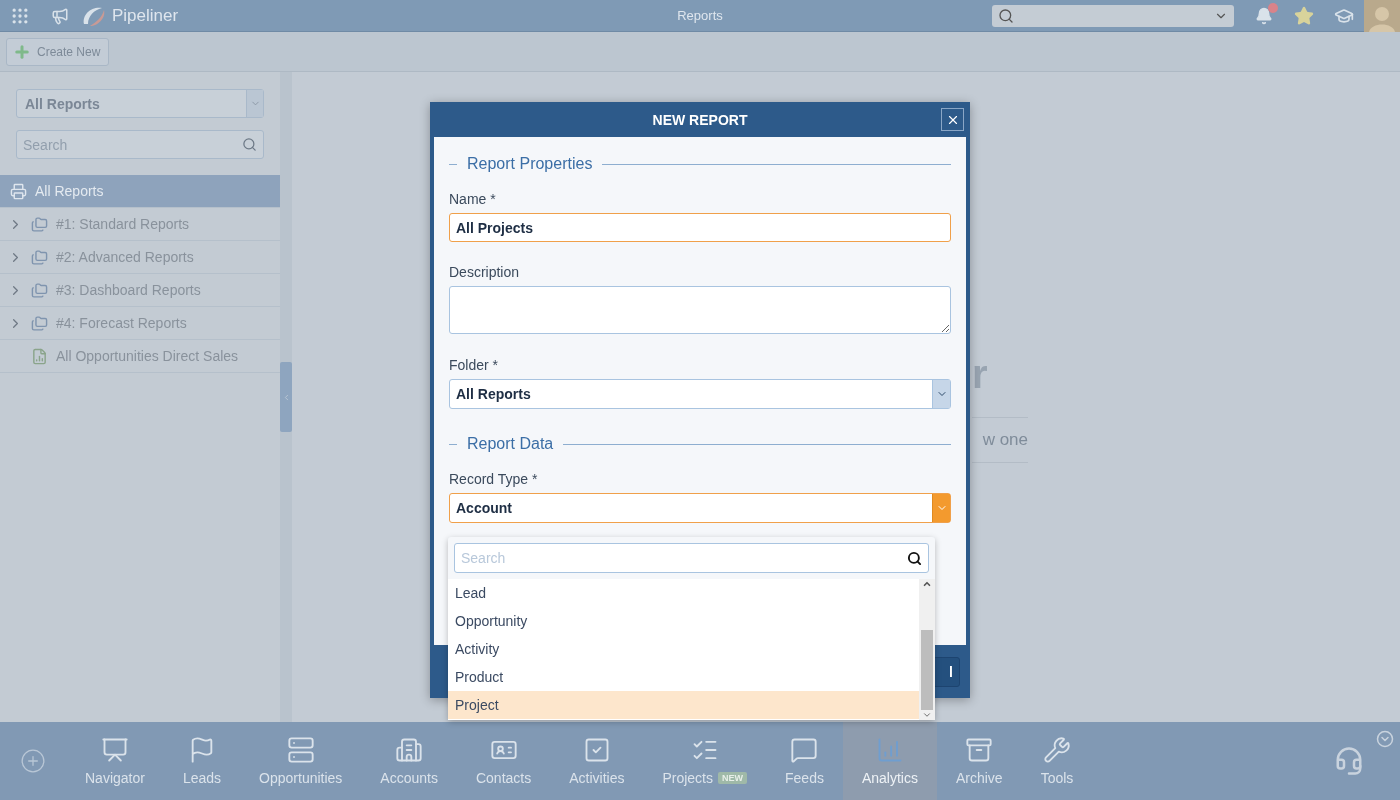 The image size is (1400, 800). I want to click on select-field: Account, so click(700, 508).